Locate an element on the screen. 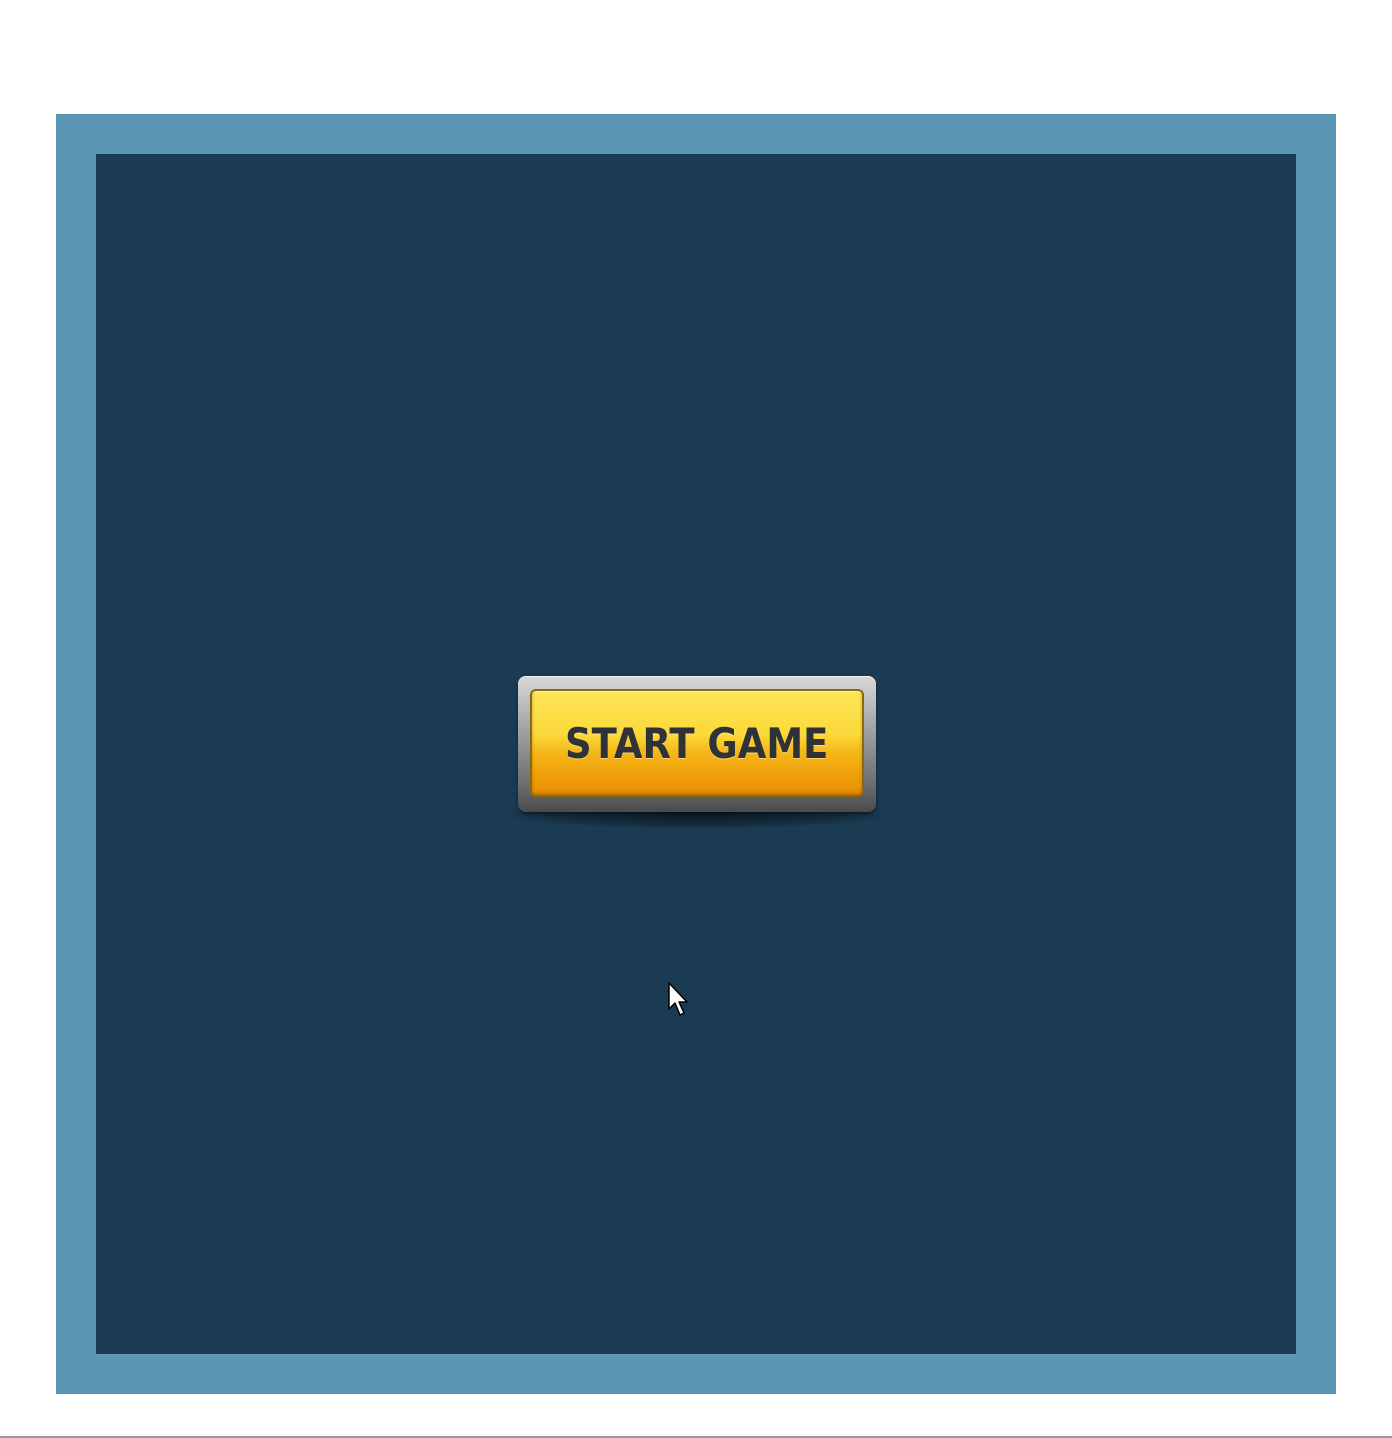 This screenshot has height=1438, width=1392. start-game-button: START GAME is located at coordinates (697, 744).